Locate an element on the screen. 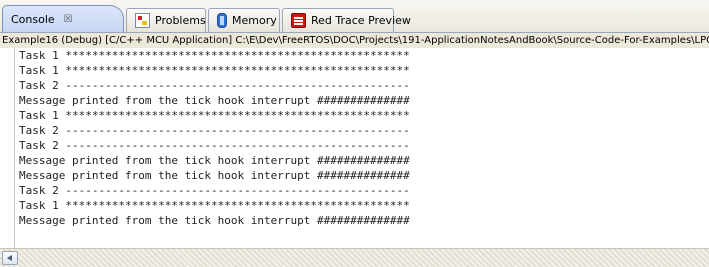 Image resolution: width=709 pixels, height=267 pixels. tab-problems: Problems is located at coordinates (166, 20).